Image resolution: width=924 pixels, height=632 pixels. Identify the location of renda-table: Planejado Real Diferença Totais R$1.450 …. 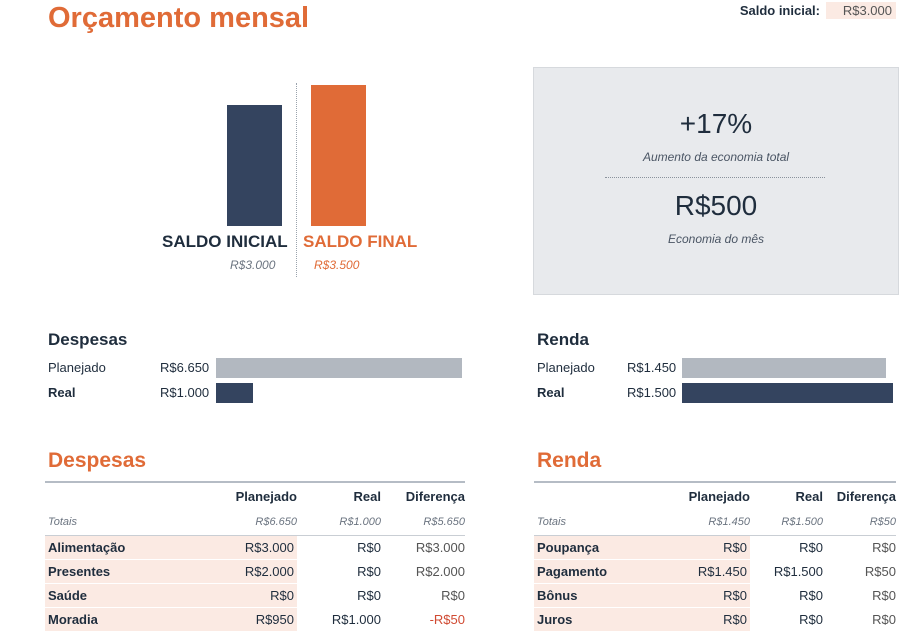
(715, 556).